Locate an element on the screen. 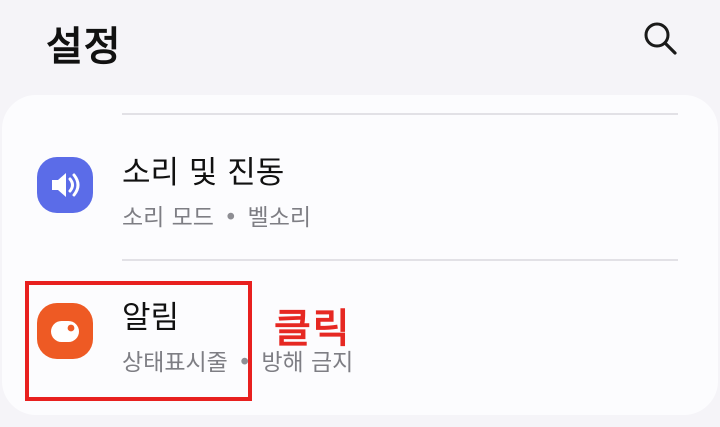 The width and height of the screenshot is (720, 427). search-icon is located at coordinates (660, 38).